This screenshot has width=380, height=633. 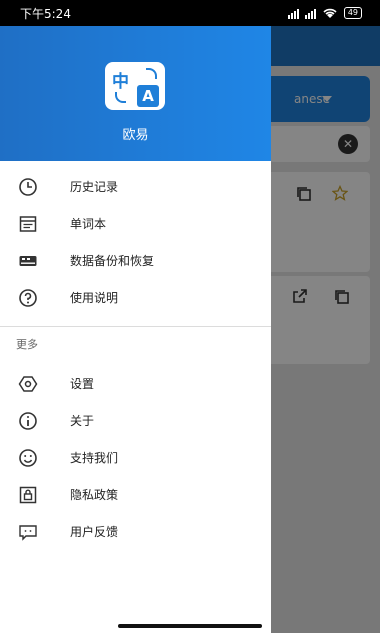 What do you see at coordinates (330, 13) in the screenshot?
I see `wifi-icon` at bounding box center [330, 13].